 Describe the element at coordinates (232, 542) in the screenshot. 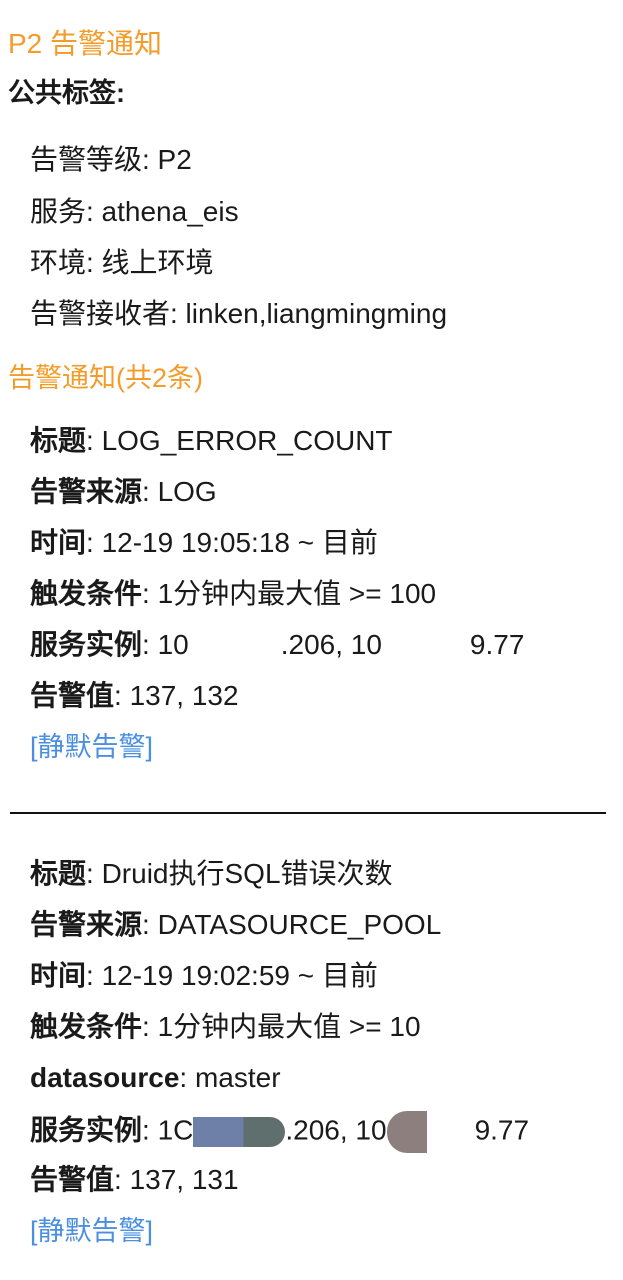

I see `alert-time-value: : 12-19 19:05:18 ~ 目前` at that location.